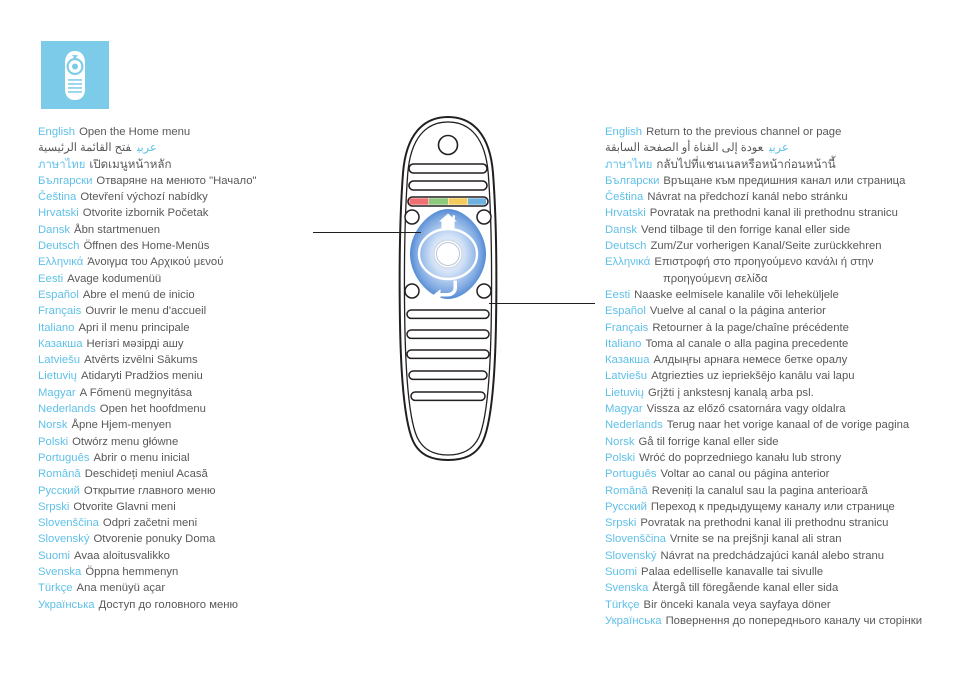  I want to click on language-label: Dansk, so click(54, 229).